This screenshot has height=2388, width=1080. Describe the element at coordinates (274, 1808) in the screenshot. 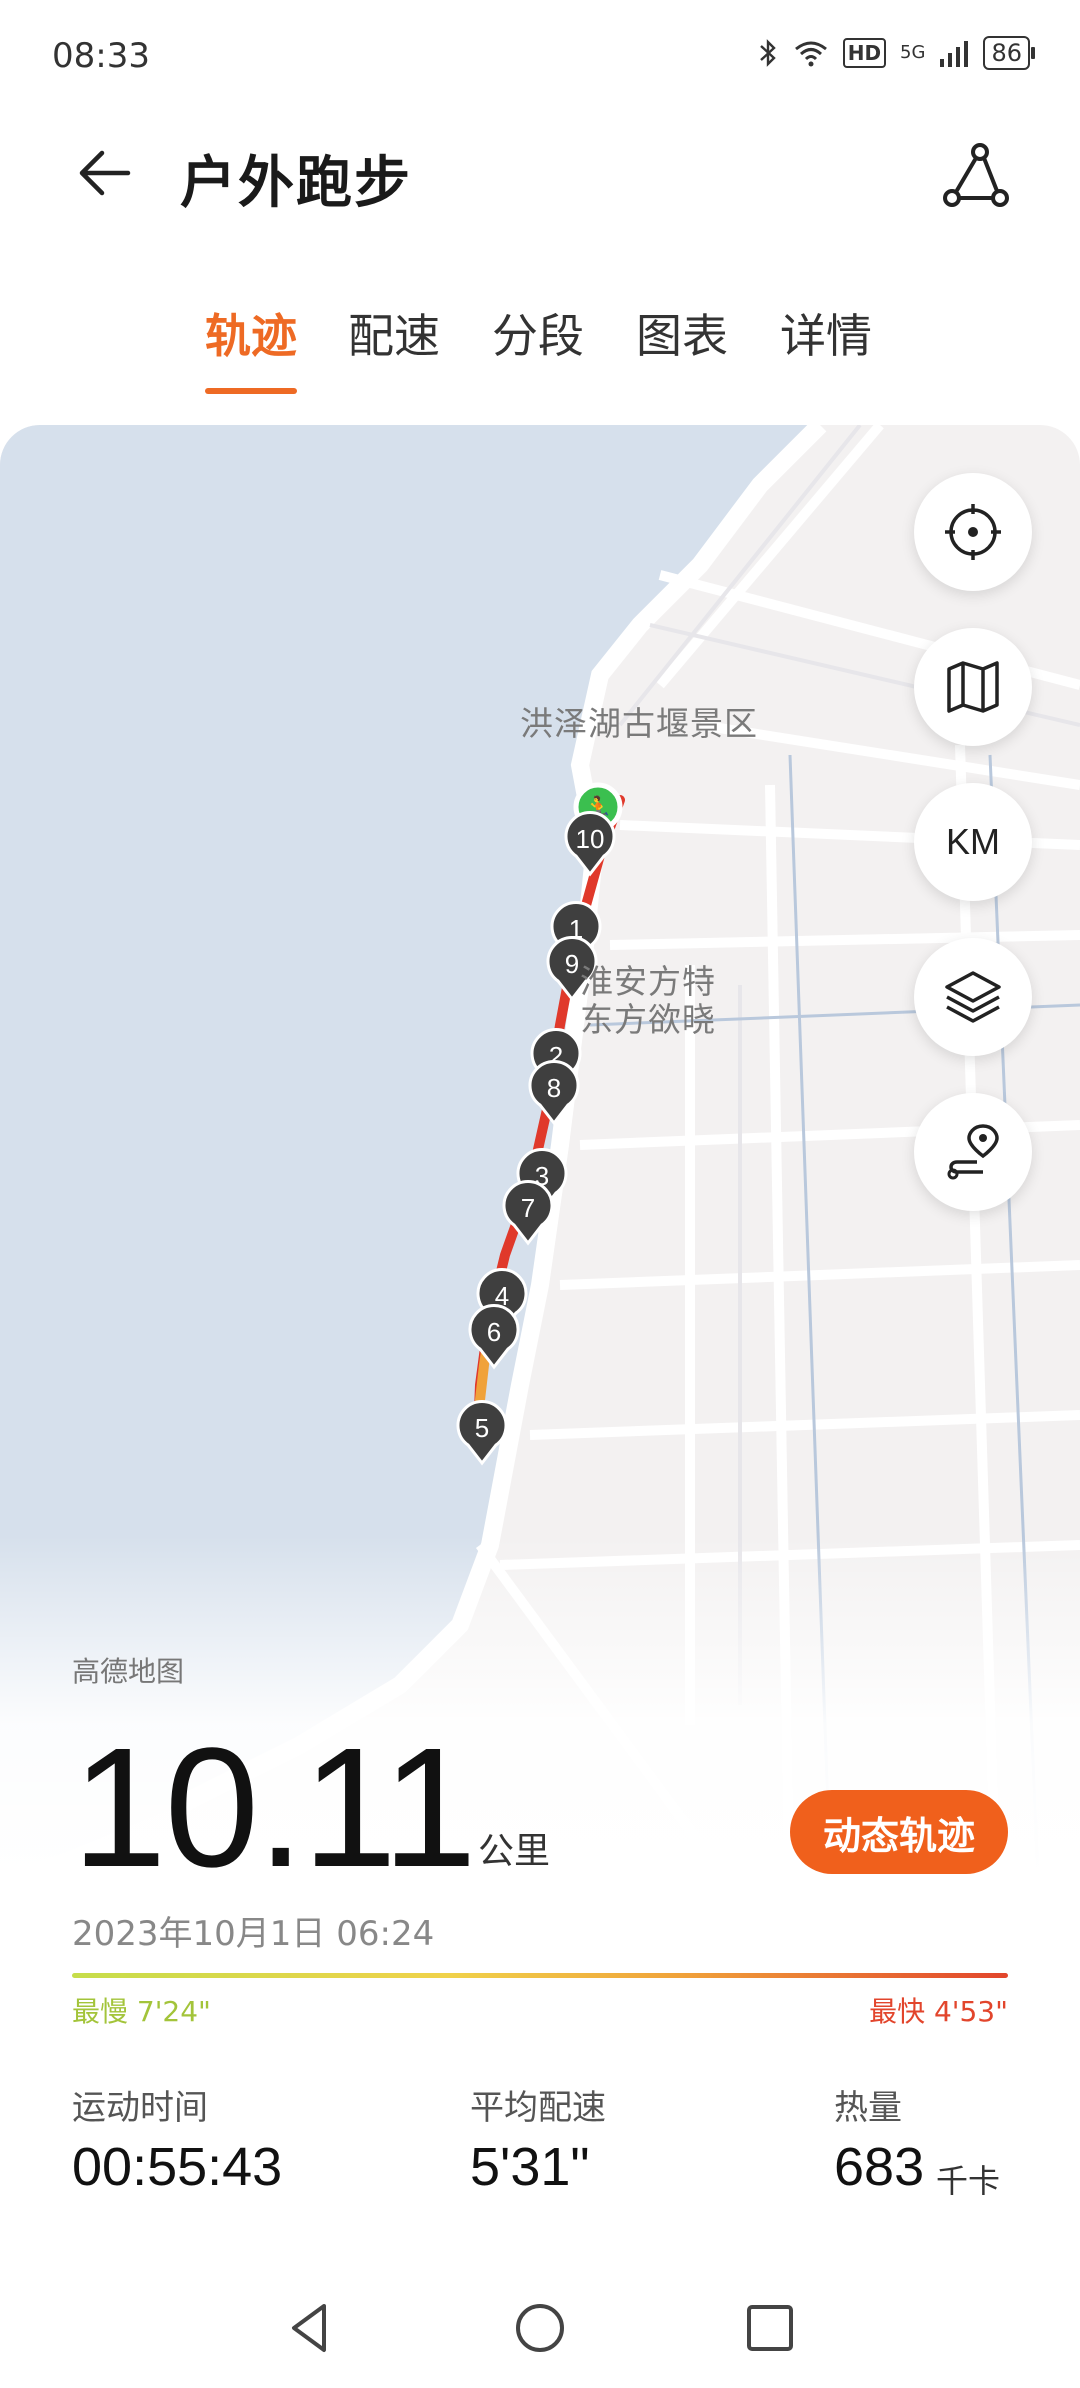

I see `distance-value: 10.11` at that location.